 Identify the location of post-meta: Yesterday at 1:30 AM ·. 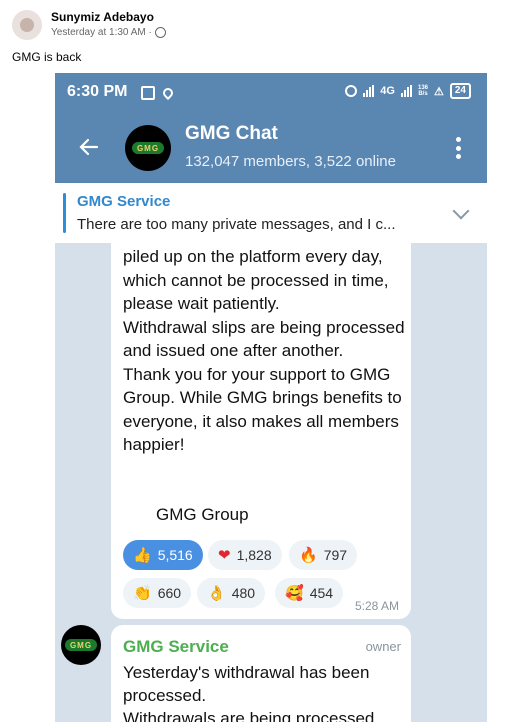
(108, 32).